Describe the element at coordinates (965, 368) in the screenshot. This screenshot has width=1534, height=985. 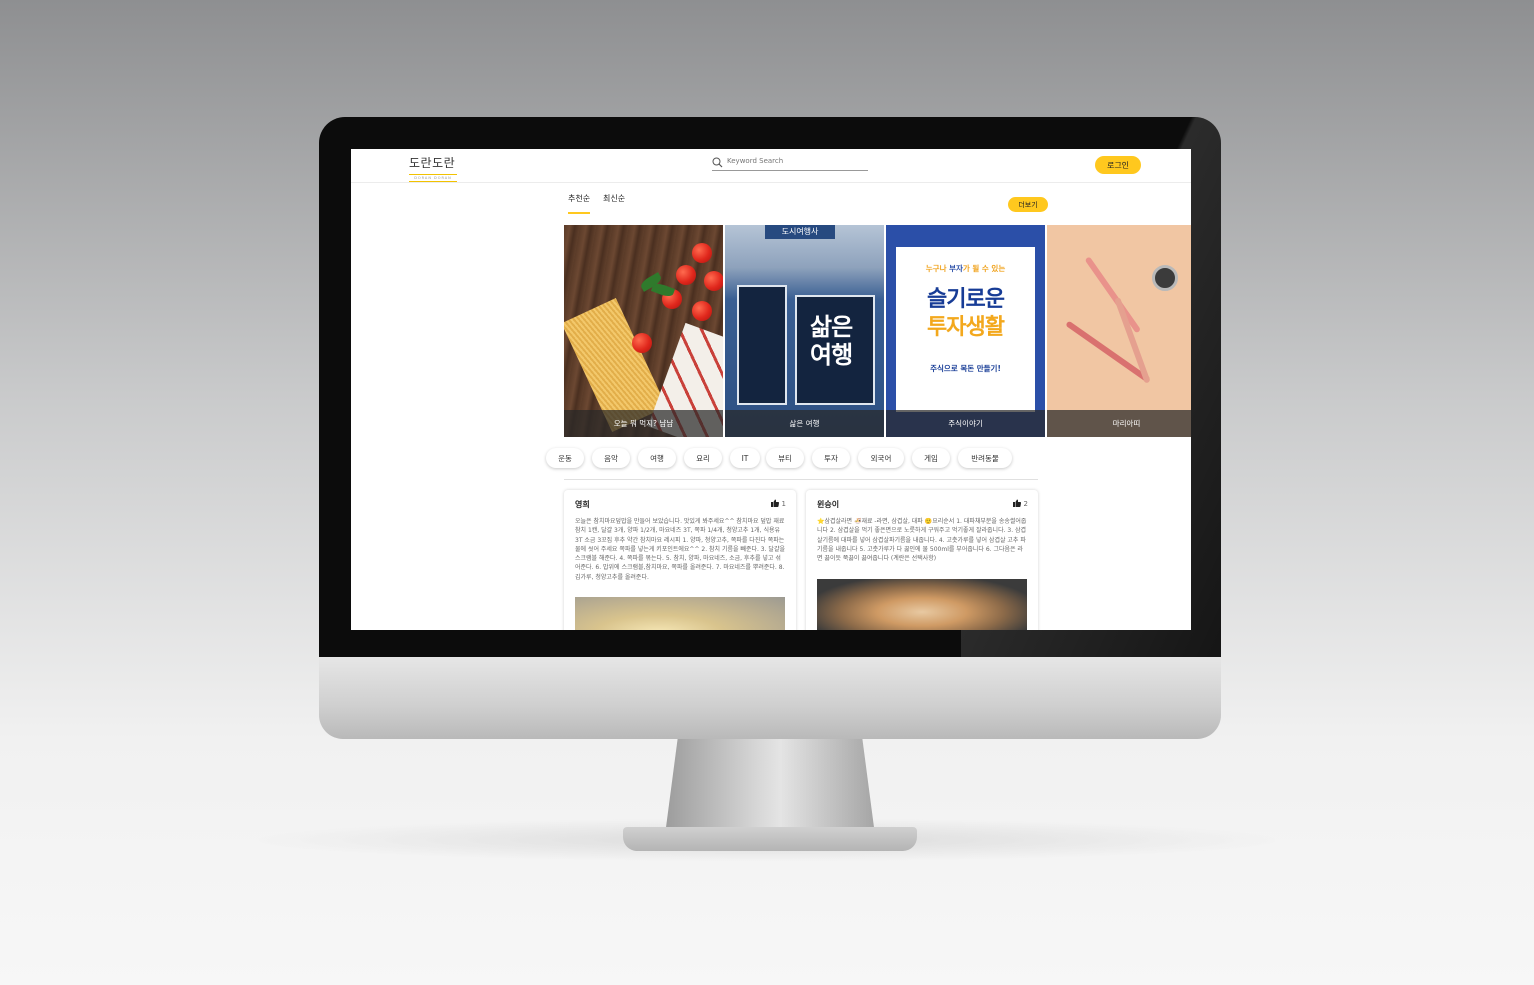
I see `invest-poster-subtitle: 주식으로 목돈 만들기!` at that location.